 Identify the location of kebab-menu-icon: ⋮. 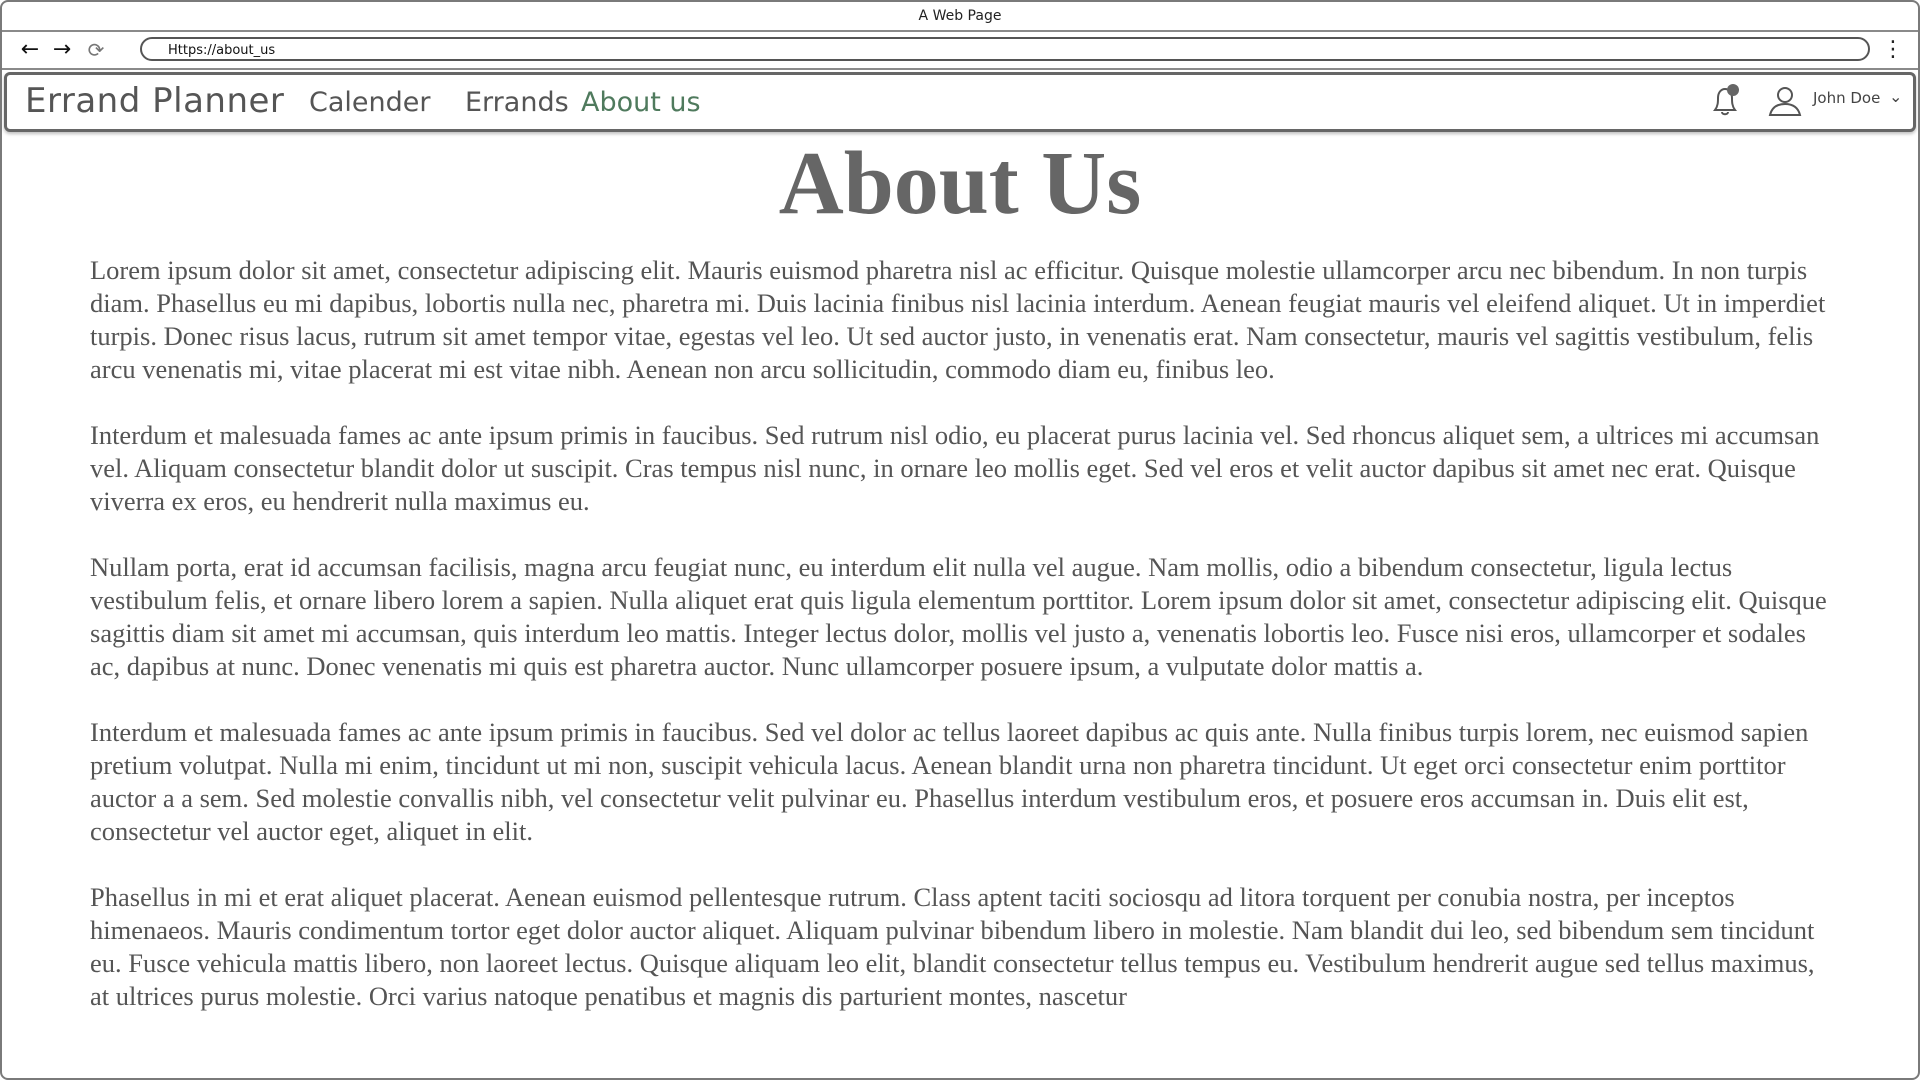
(1893, 50).